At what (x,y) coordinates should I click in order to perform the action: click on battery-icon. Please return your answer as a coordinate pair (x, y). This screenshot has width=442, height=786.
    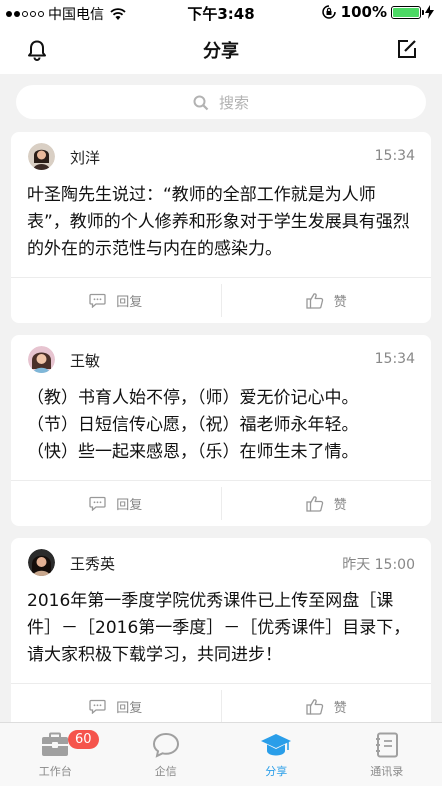
    Looking at the image, I should click on (407, 12).